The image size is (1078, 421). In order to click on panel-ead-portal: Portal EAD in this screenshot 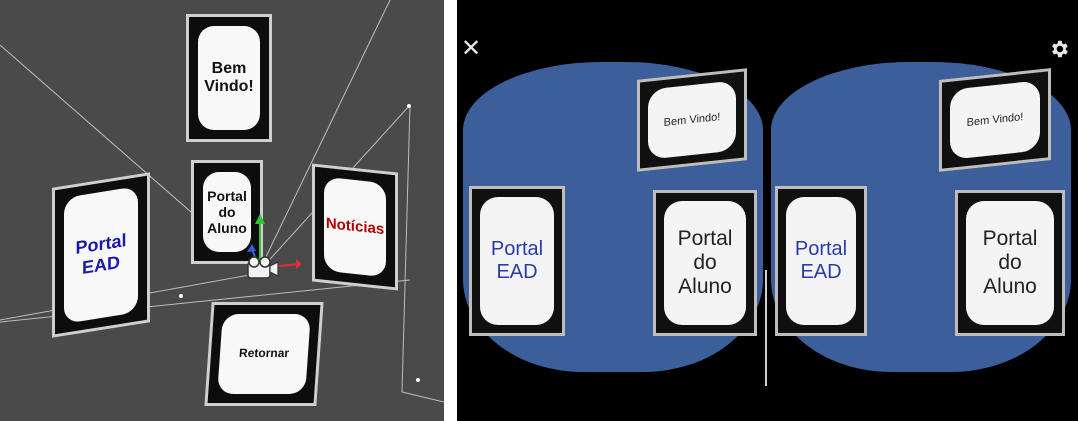, I will do `click(101, 255)`.